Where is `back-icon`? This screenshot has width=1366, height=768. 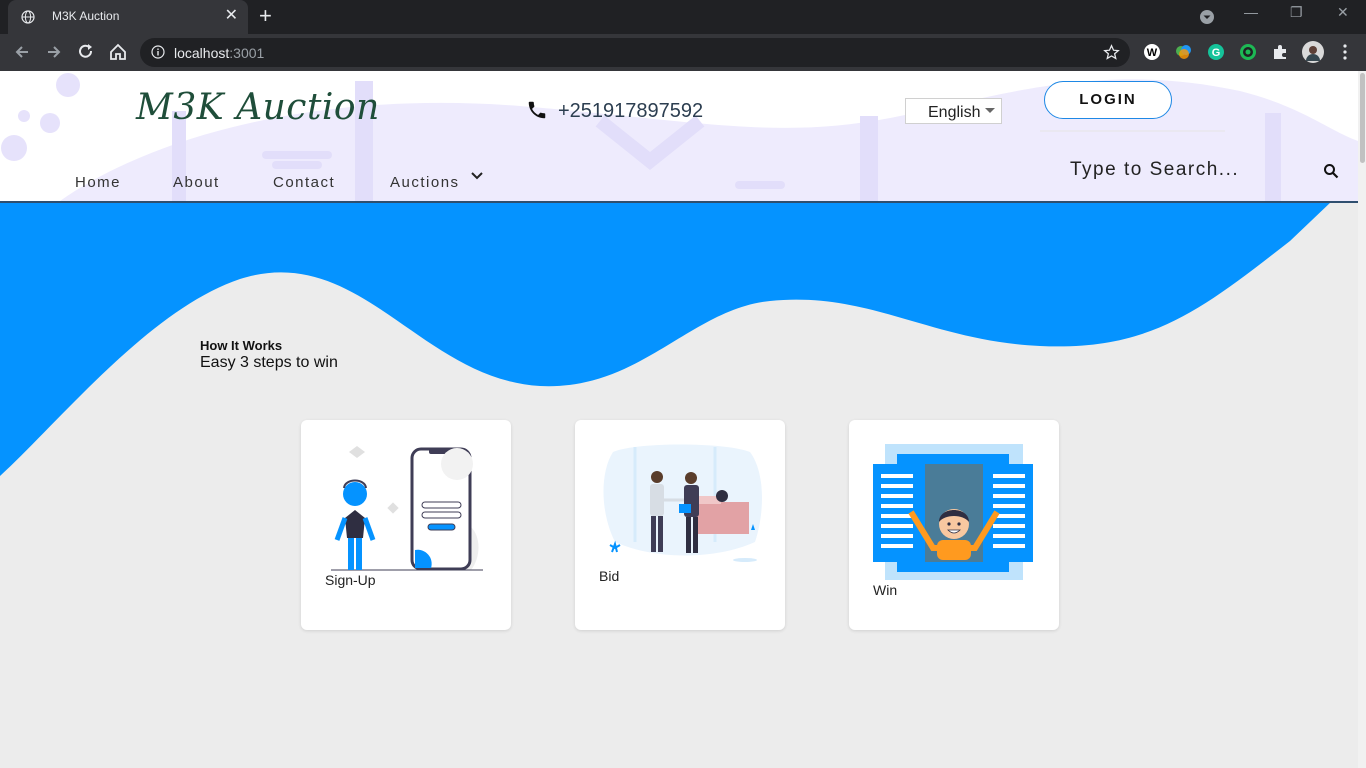
back-icon is located at coordinates (22, 52).